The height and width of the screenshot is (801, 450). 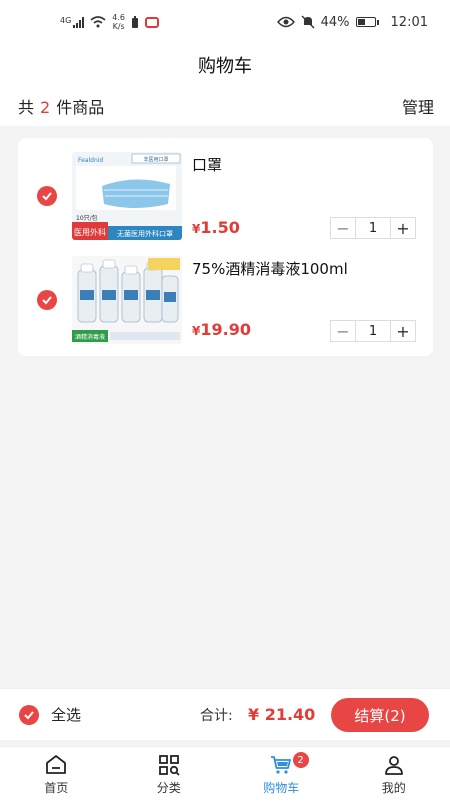 I want to click on item-count: 2, so click(x=45, y=107).